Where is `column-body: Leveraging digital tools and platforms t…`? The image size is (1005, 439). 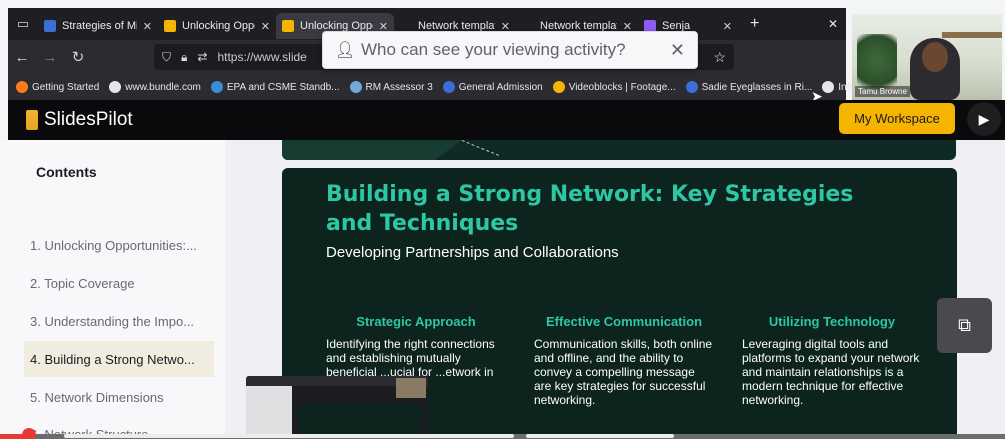 column-body: Leveraging digital tools and platforms t… is located at coordinates (831, 372).